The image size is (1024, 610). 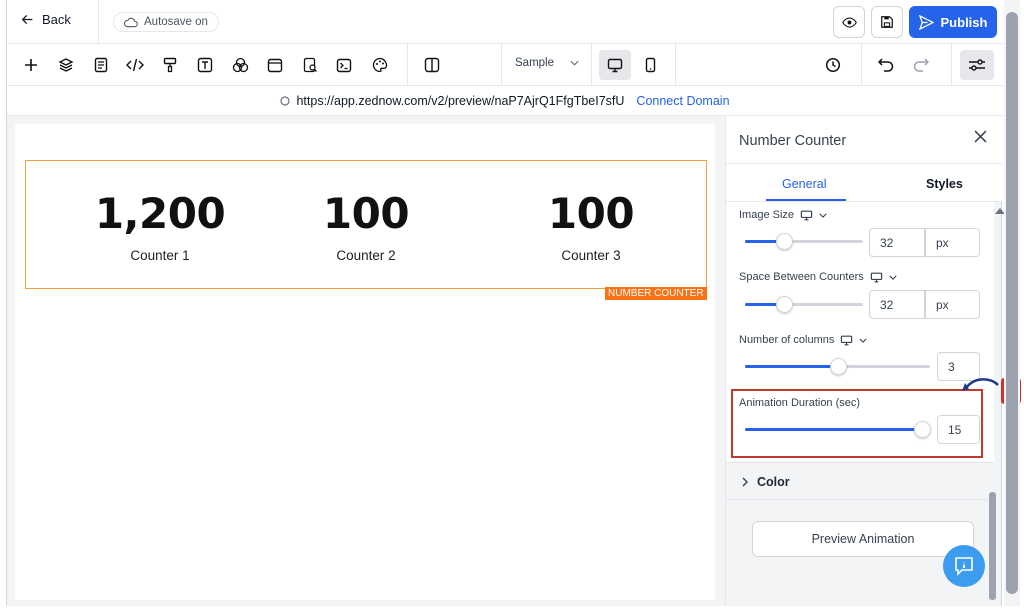 What do you see at coordinates (964, 22) in the screenshot?
I see `publish-label: Publish` at bounding box center [964, 22].